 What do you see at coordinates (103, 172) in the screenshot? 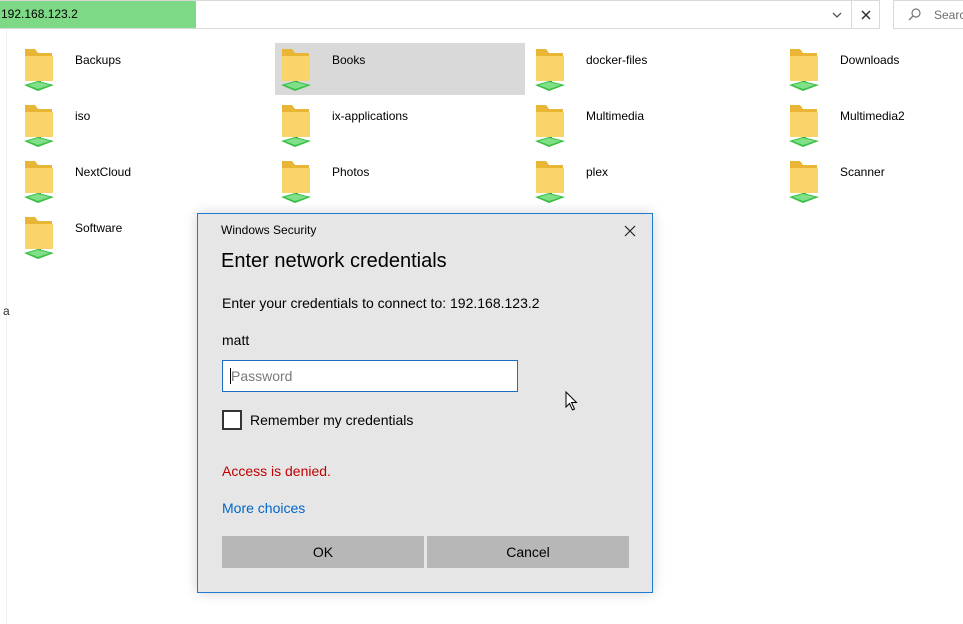
I see `folder-label: NextCloud` at bounding box center [103, 172].